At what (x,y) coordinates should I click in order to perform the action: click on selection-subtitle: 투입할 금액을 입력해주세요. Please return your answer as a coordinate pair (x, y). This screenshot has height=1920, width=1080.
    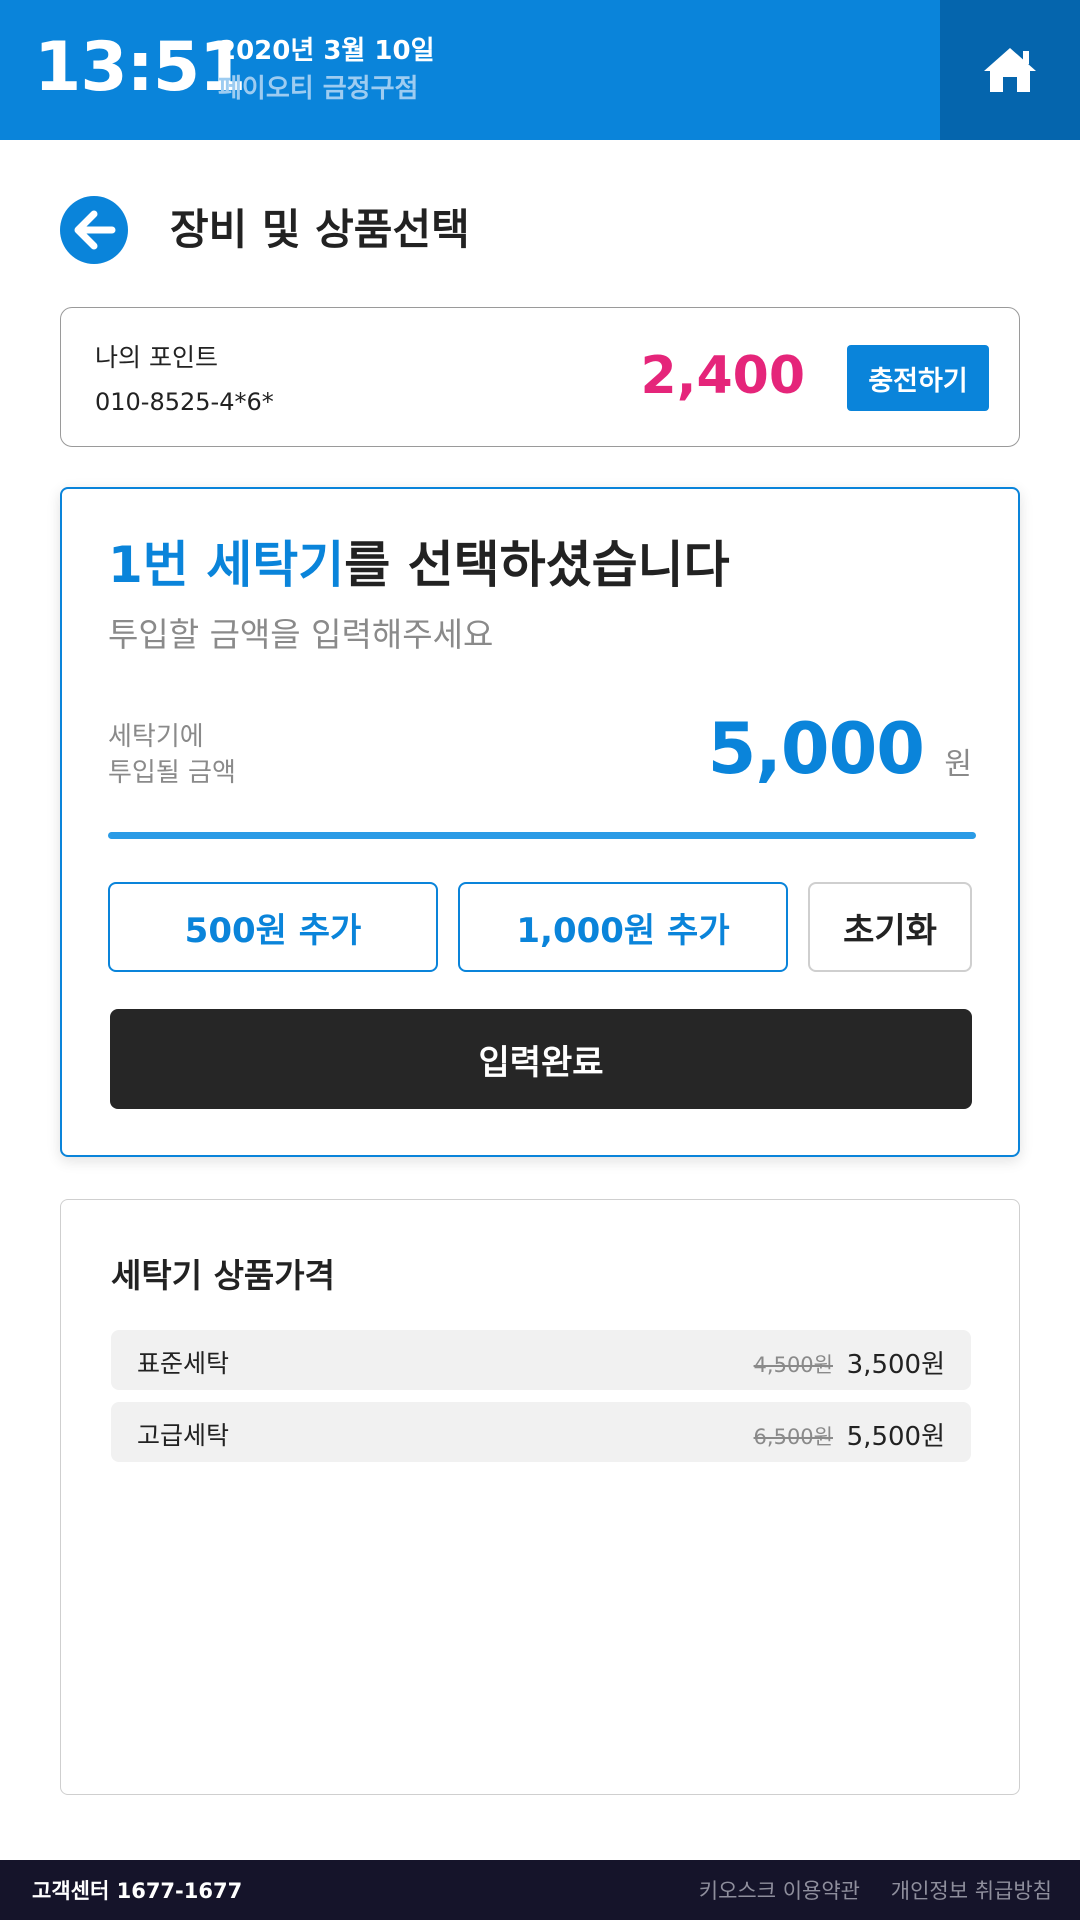
    Looking at the image, I should click on (301, 634).